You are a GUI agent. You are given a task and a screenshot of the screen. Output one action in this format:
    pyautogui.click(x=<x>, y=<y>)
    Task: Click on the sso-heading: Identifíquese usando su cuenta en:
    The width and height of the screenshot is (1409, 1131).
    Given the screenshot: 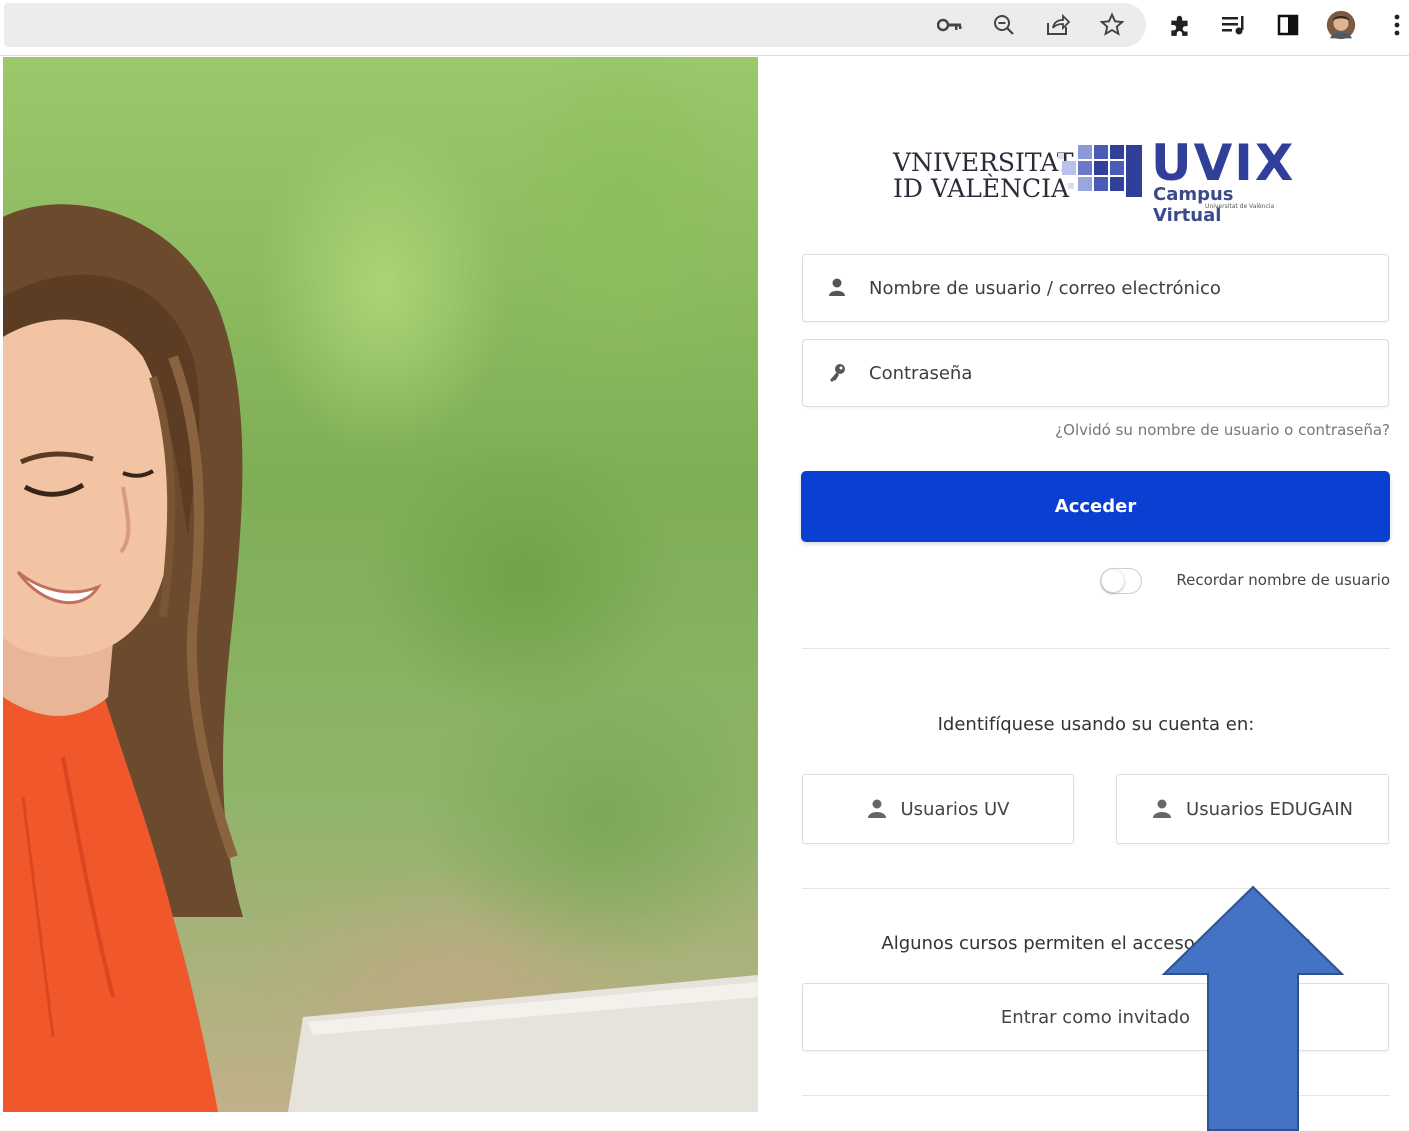 What is the action you would take?
    pyautogui.click(x=1096, y=724)
    